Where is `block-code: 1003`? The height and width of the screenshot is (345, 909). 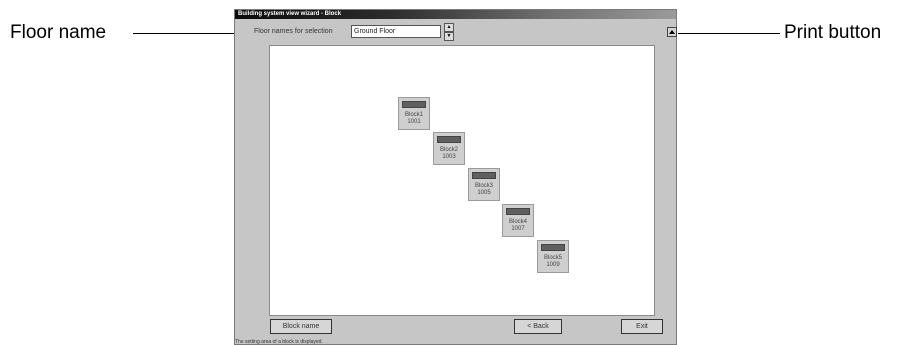 block-code: 1003 is located at coordinates (449, 157).